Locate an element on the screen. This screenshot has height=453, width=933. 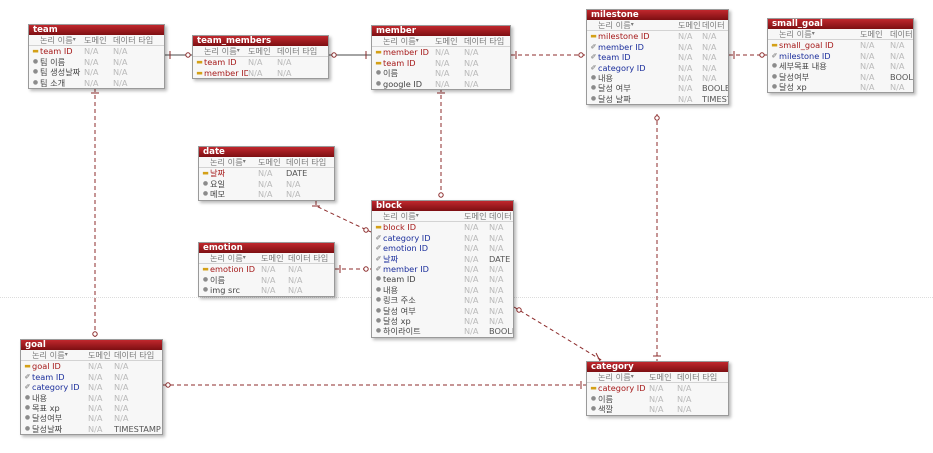
attribute-row: ● 세부목표 내용 N/A N/A is located at coordinates (840, 66).